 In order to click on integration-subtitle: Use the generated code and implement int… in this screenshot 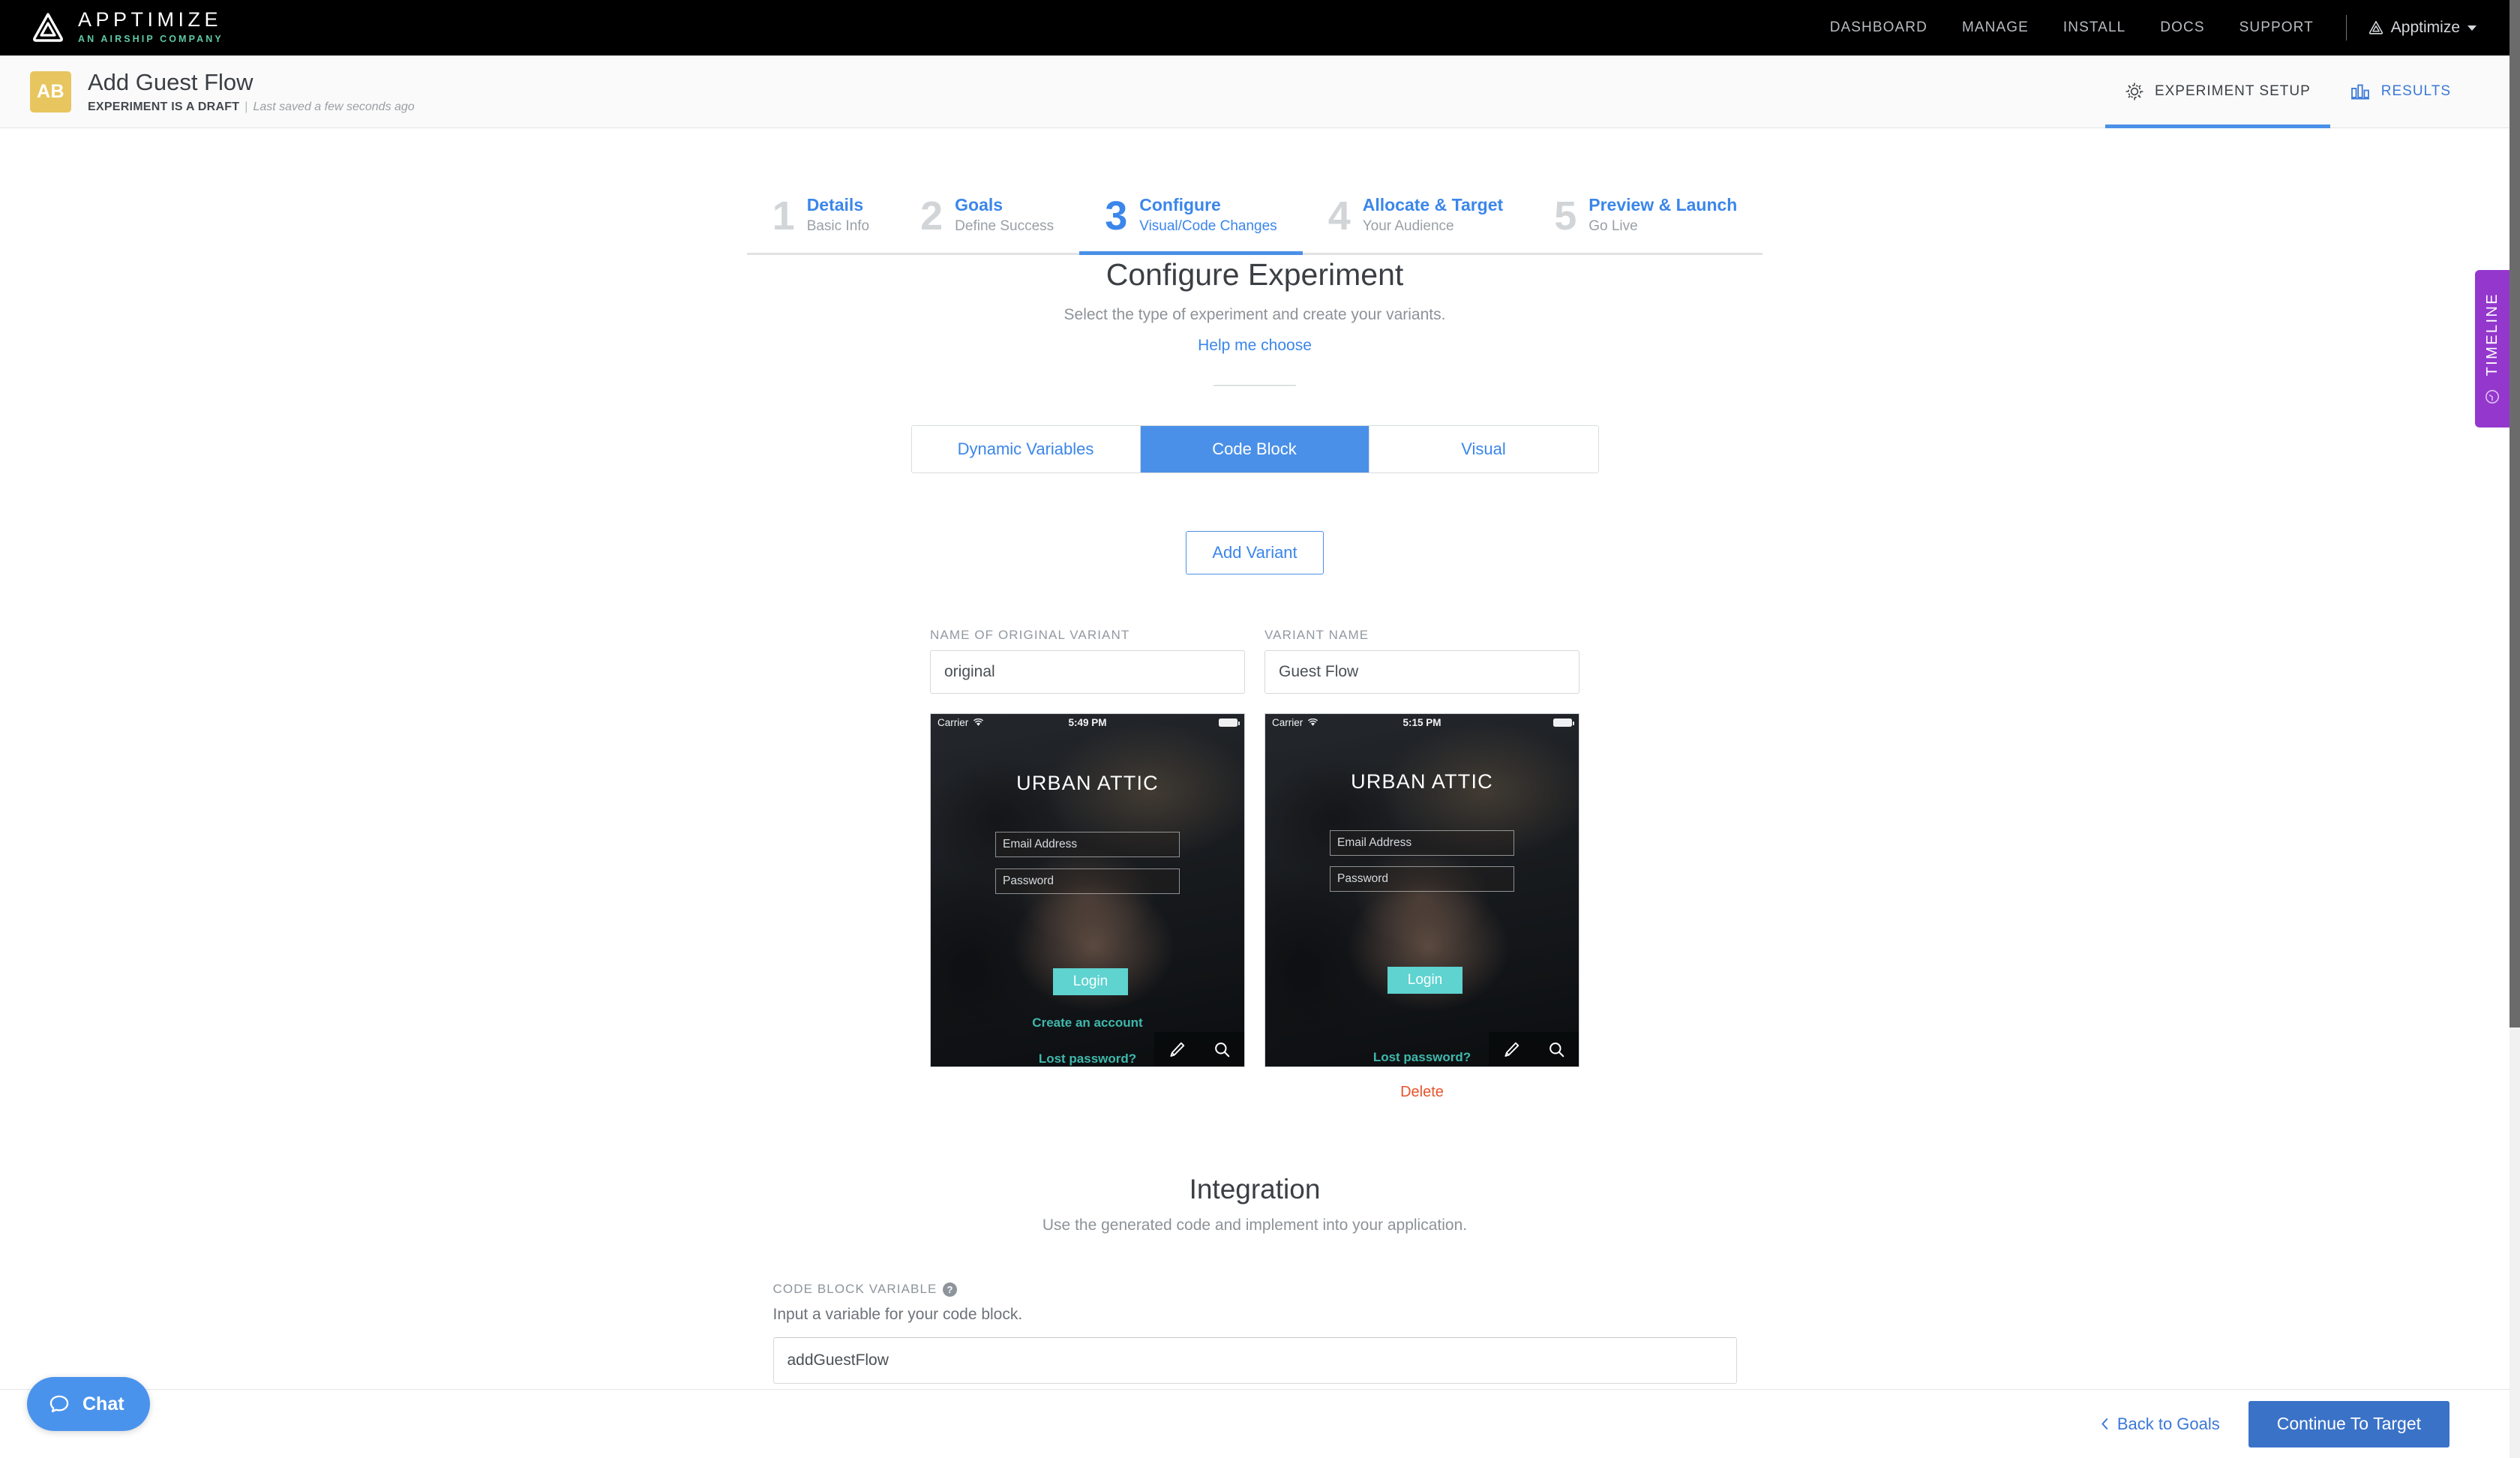, I will do `click(1255, 1225)`.